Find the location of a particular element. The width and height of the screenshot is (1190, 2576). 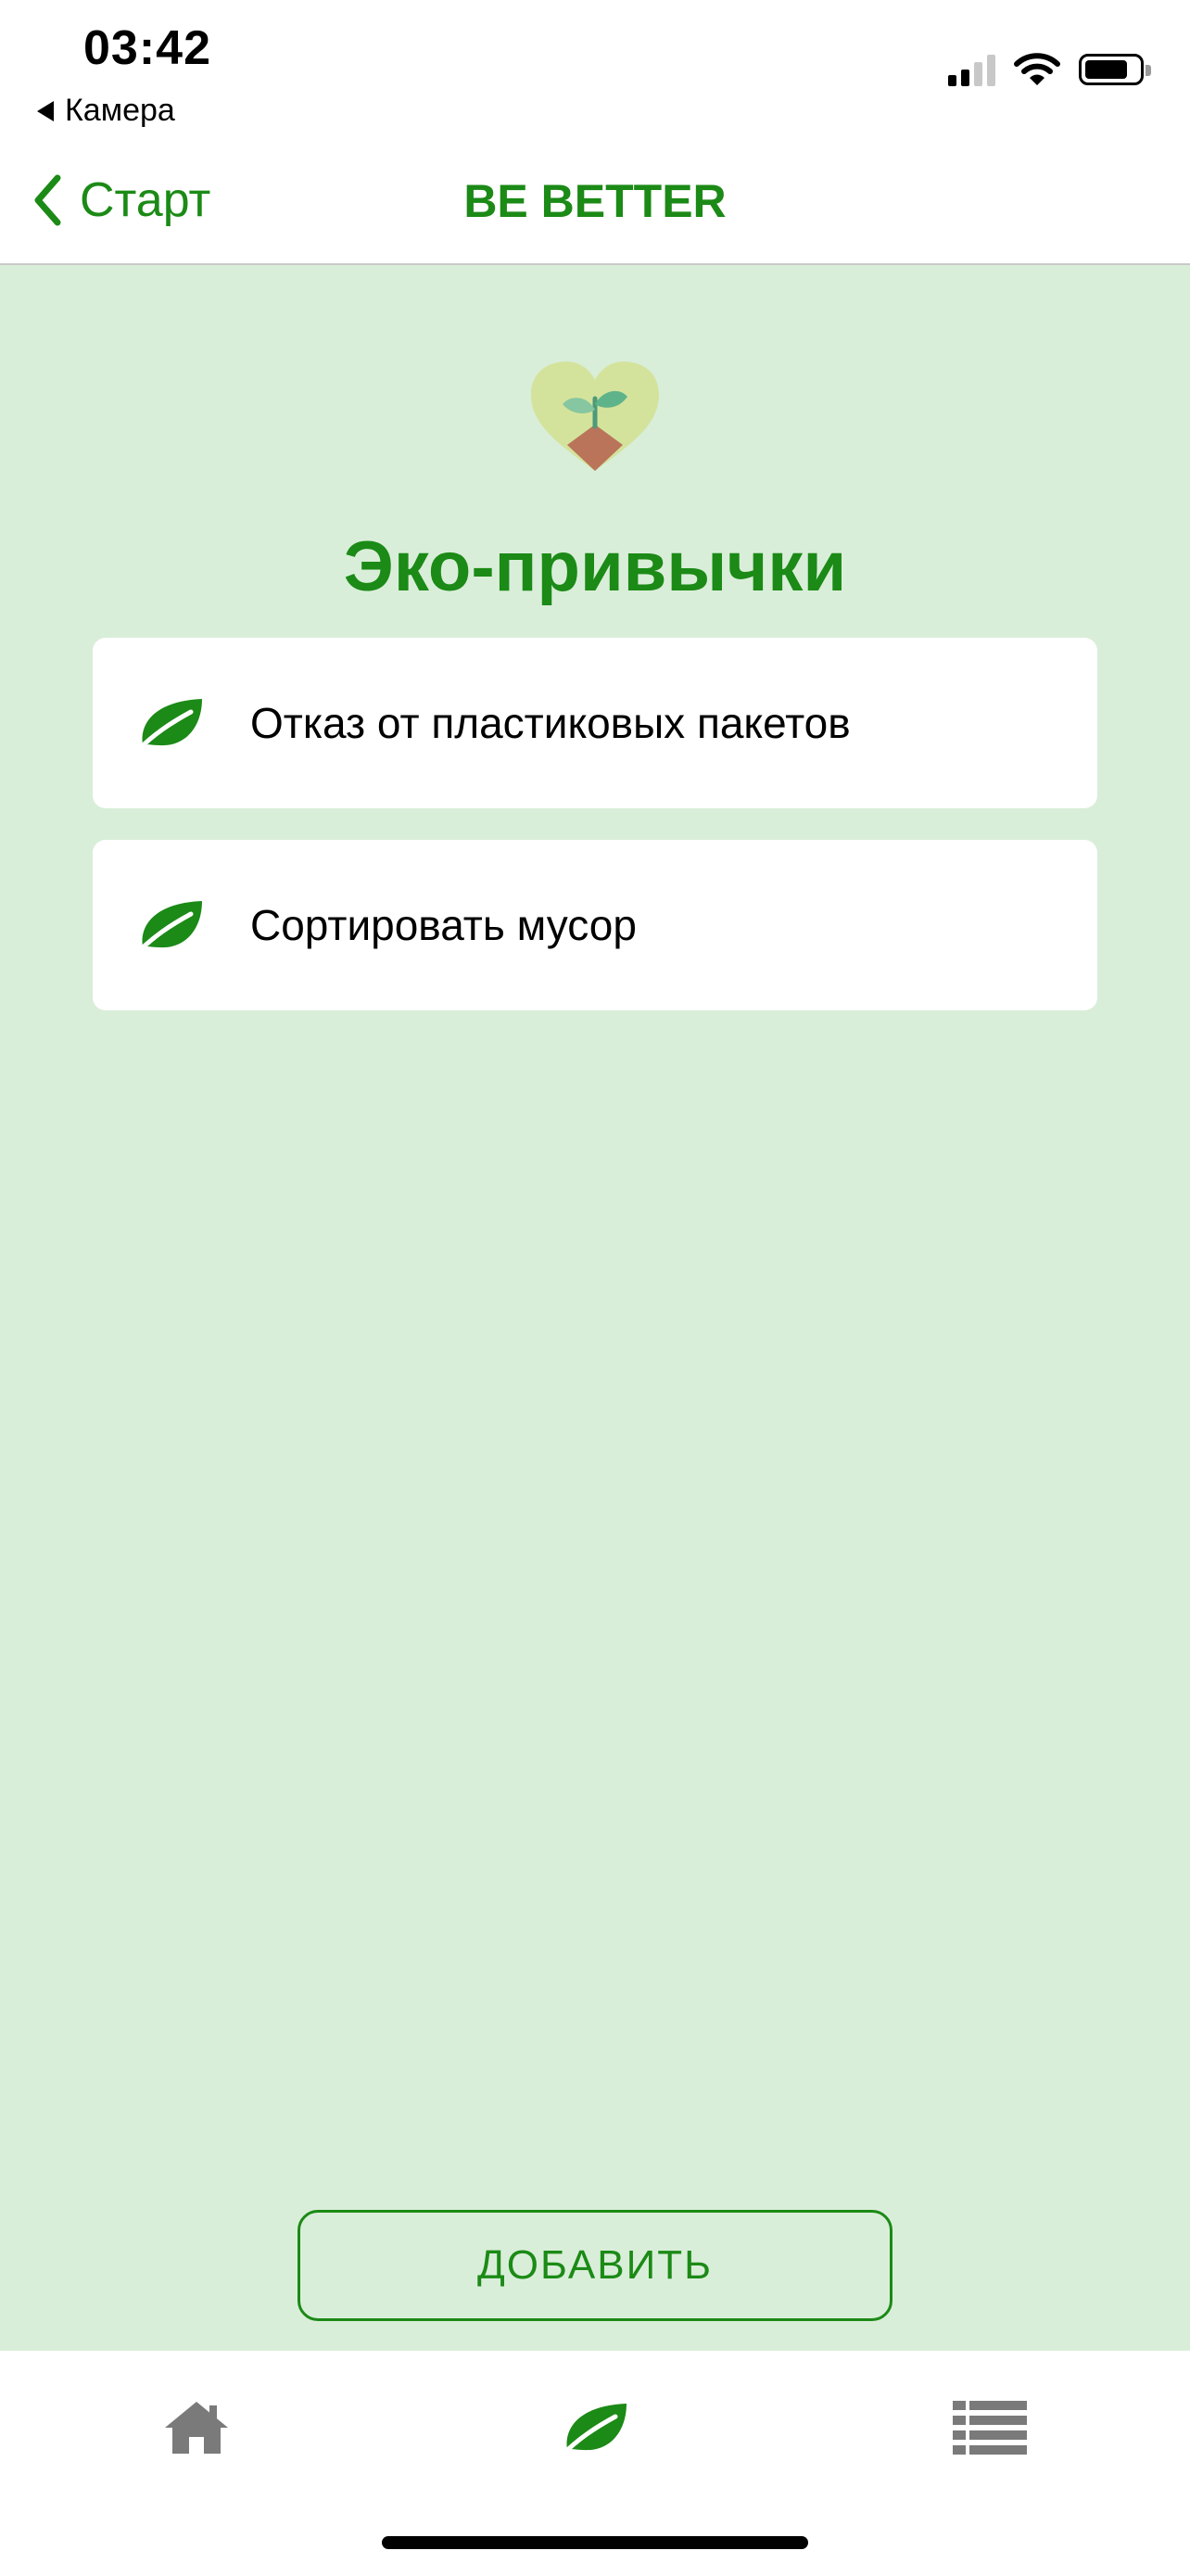

status-time: 03:42 is located at coordinates (147, 48).